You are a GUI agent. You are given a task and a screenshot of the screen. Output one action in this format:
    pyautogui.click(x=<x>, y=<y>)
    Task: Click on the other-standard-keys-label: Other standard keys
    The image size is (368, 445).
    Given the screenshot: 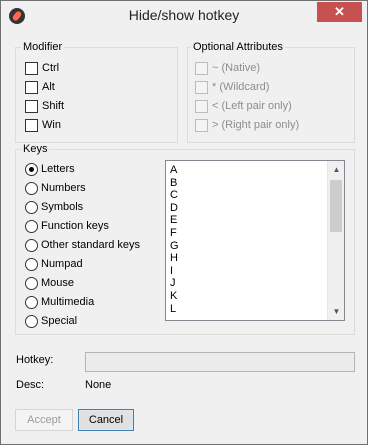 What is the action you would take?
    pyautogui.click(x=91, y=245)
    